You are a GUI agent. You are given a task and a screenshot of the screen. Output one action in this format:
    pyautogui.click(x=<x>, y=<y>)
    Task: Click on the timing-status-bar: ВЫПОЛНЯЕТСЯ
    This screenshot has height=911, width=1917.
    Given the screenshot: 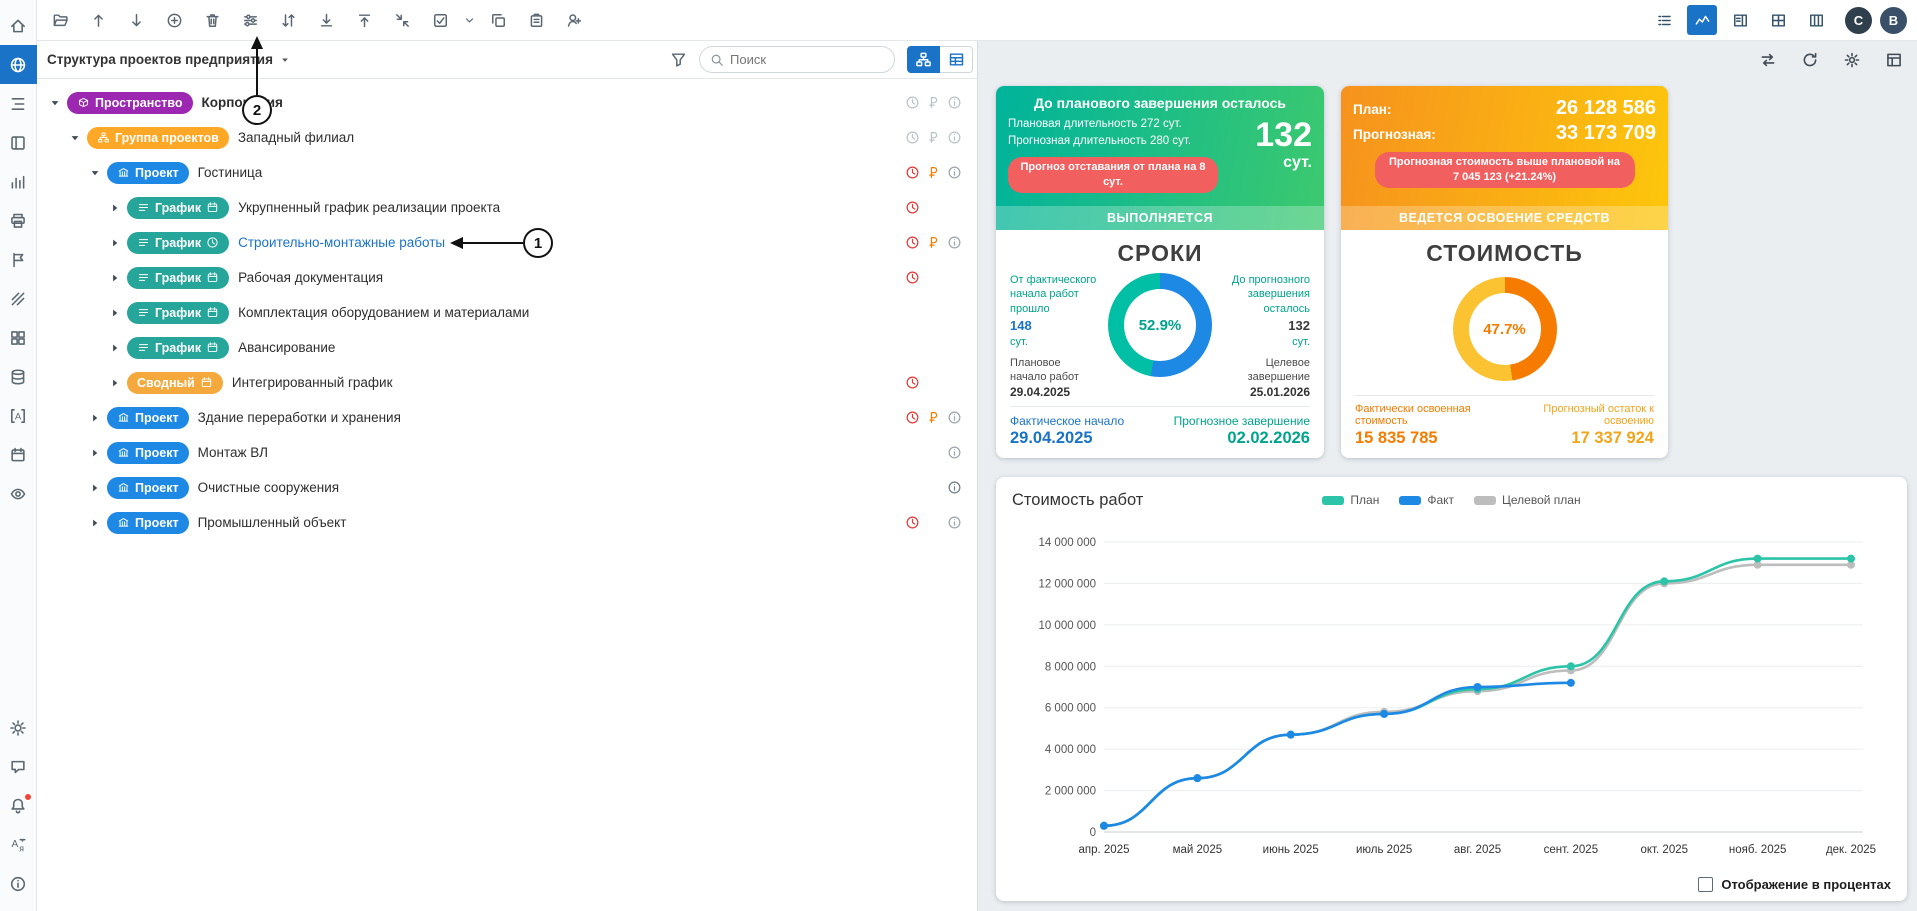 What is the action you would take?
    pyautogui.click(x=1160, y=218)
    